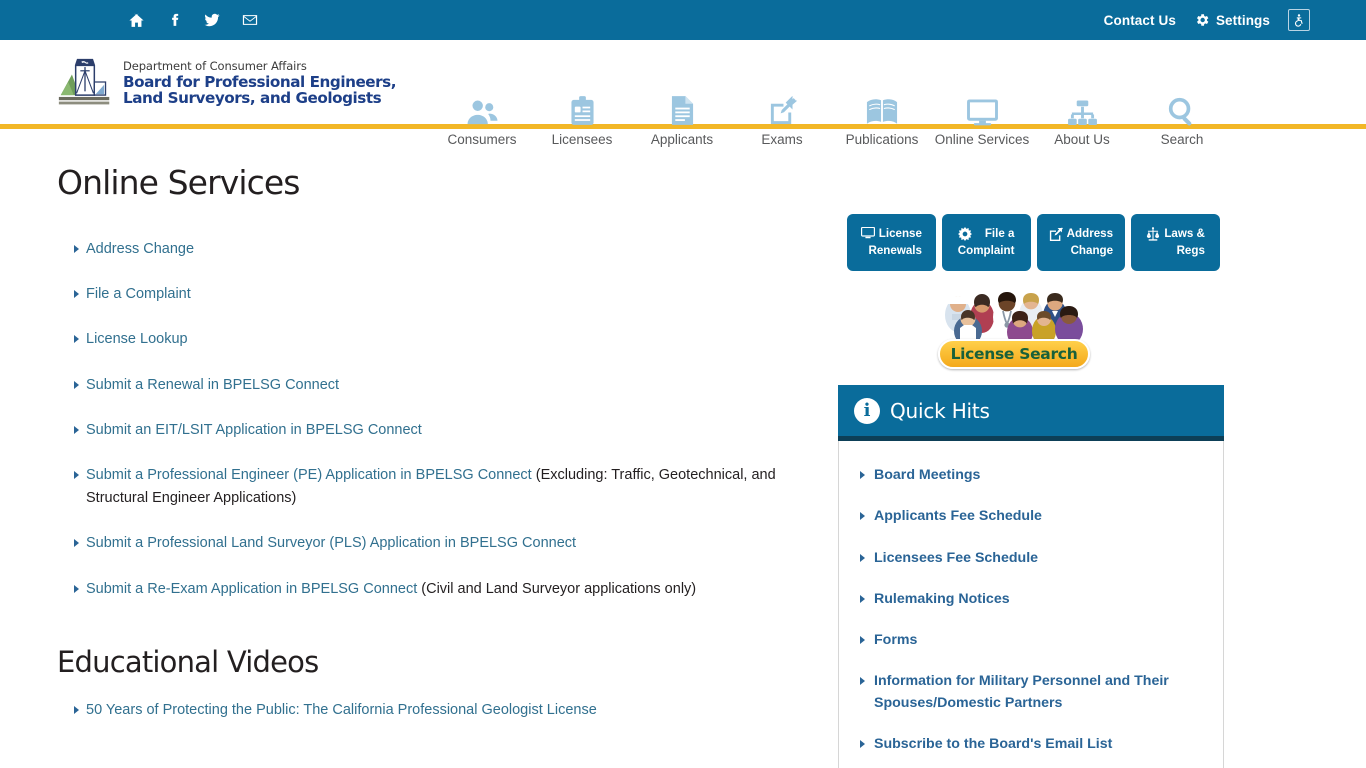  I want to click on nav-item-about-us: About Us, so click(1082, 119).